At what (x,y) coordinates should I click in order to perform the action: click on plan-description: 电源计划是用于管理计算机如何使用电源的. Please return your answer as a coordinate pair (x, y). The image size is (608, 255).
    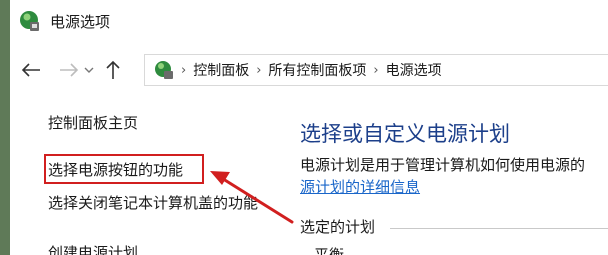
    Looking at the image, I should click on (443, 165).